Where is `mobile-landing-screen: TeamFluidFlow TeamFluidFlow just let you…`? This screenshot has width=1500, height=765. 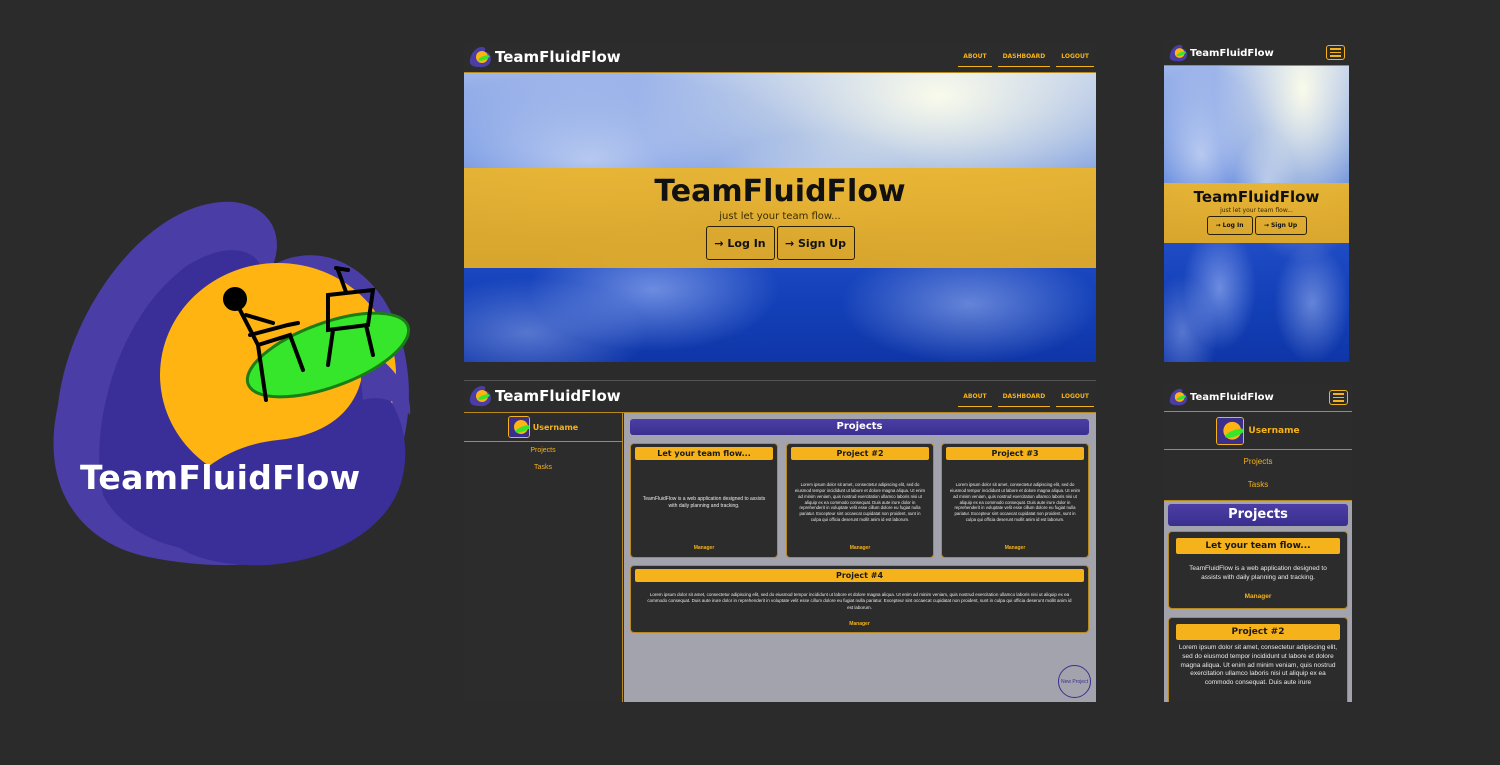
mobile-landing-screen: TeamFluidFlow TeamFluidFlow just let you… is located at coordinates (1256, 201).